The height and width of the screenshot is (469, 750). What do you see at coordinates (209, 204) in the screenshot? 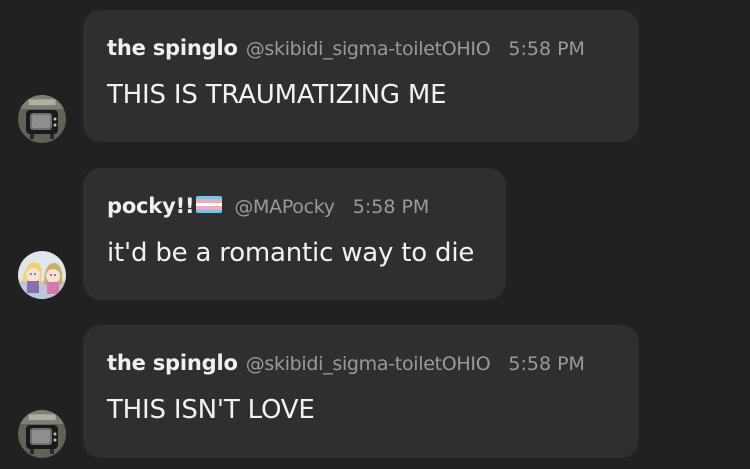
I see `transgender-flag-icon` at bounding box center [209, 204].